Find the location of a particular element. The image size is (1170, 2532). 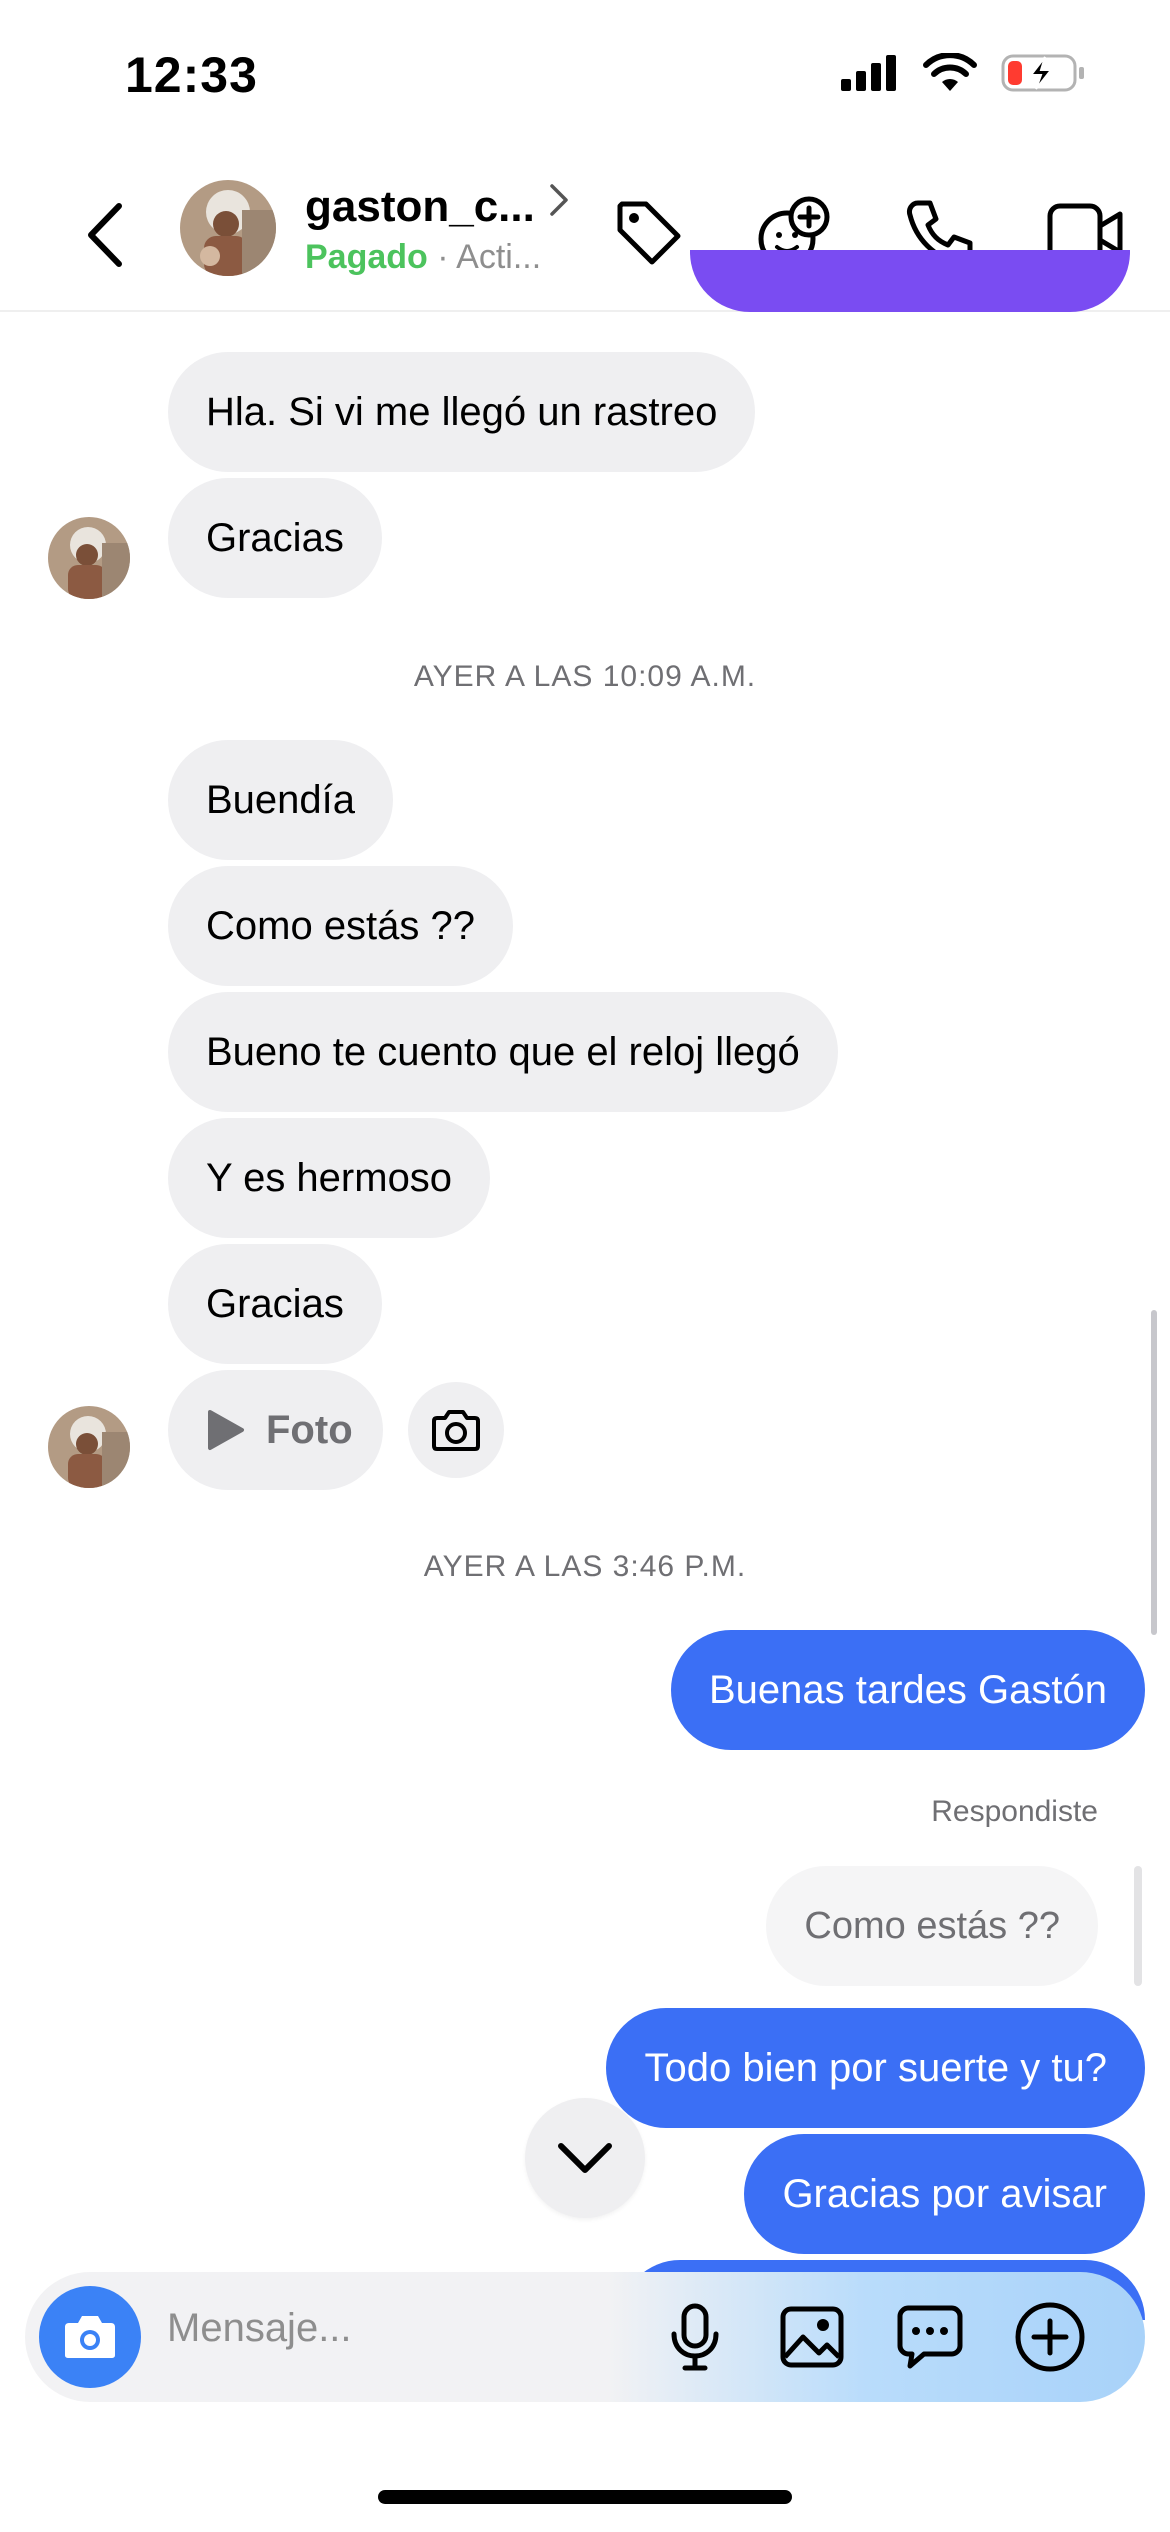

camera-reply-button is located at coordinates (456, 1430).